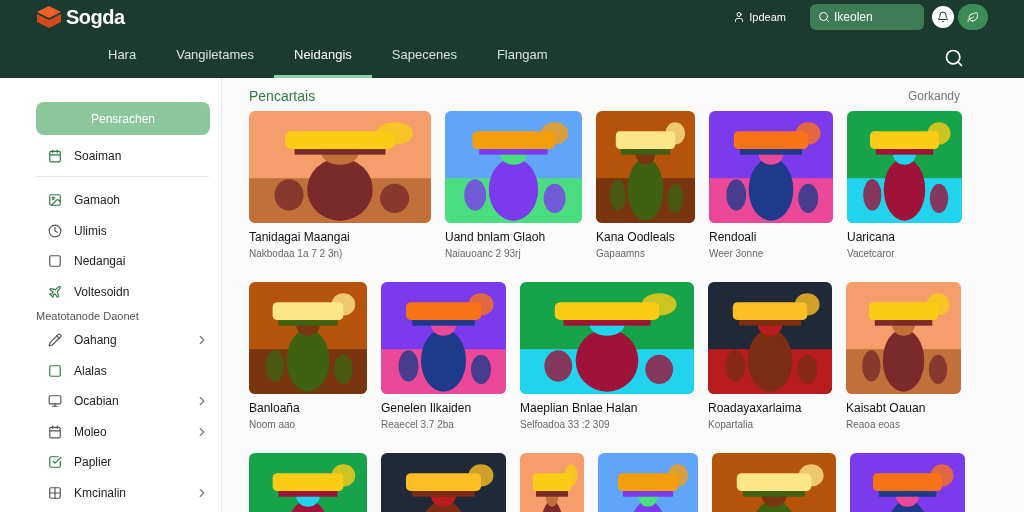 The width and height of the screenshot is (1024, 512). I want to click on nav-tab: Flangam, so click(522, 56).